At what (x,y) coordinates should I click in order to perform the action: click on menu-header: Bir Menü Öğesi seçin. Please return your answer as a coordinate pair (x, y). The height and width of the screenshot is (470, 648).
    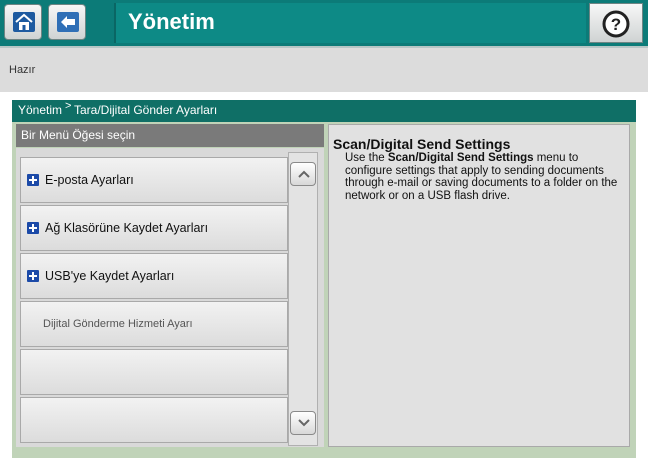
    Looking at the image, I should click on (170, 135).